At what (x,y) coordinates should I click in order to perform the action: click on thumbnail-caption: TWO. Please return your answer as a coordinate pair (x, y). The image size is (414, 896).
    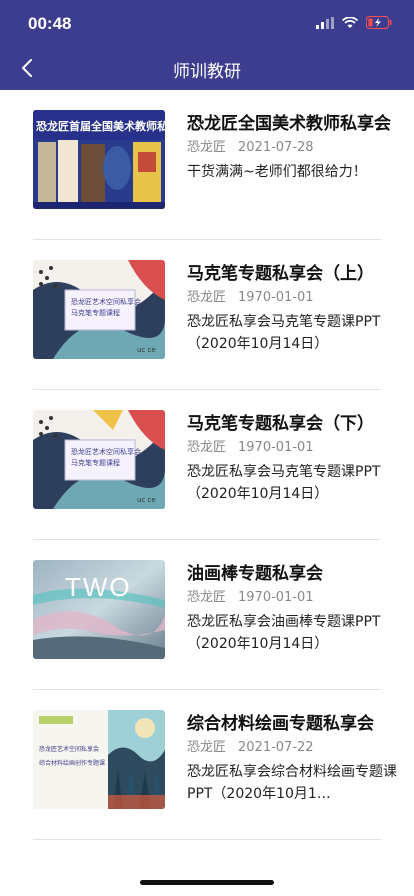
    Looking at the image, I should click on (98, 587).